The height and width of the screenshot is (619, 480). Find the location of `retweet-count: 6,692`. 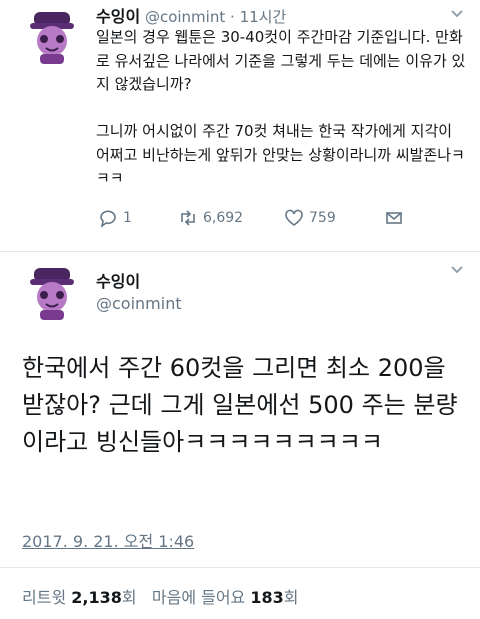

retweet-count: 6,692 is located at coordinates (223, 218).